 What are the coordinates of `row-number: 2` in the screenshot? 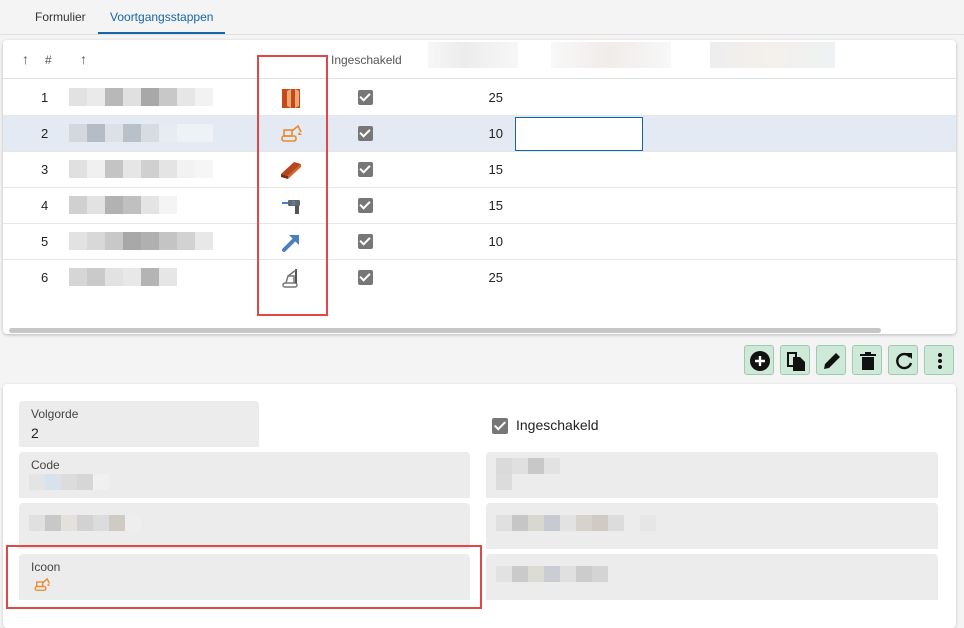 It's located at (45, 133).